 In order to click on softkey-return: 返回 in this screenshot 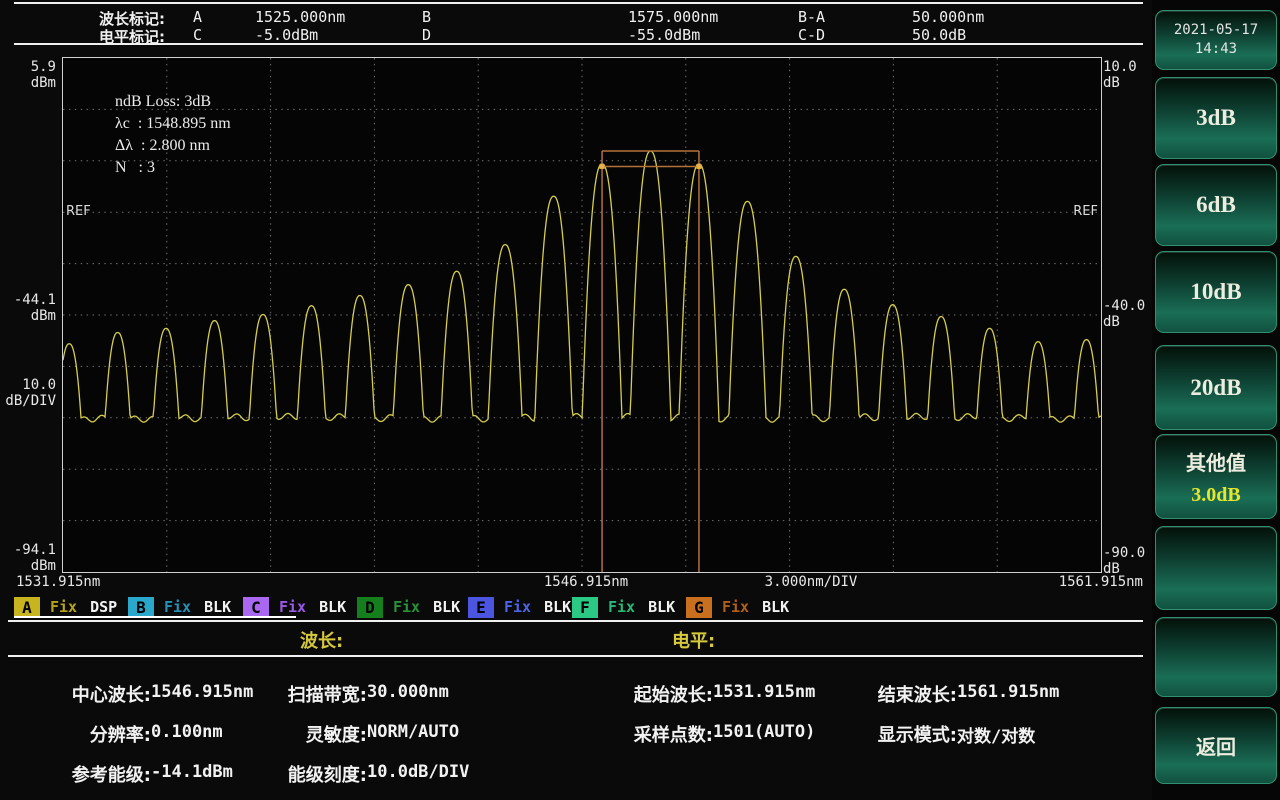, I will do `click(1216, 745)`.